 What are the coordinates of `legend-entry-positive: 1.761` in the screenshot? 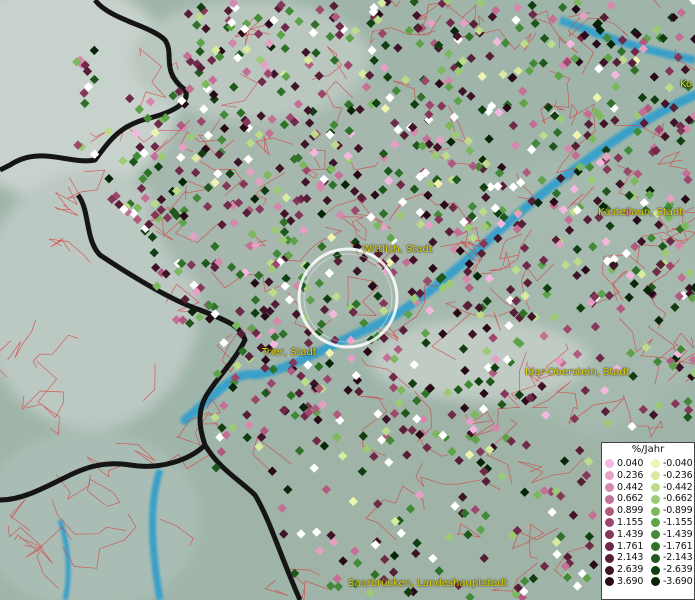 It's located at (625, 547).